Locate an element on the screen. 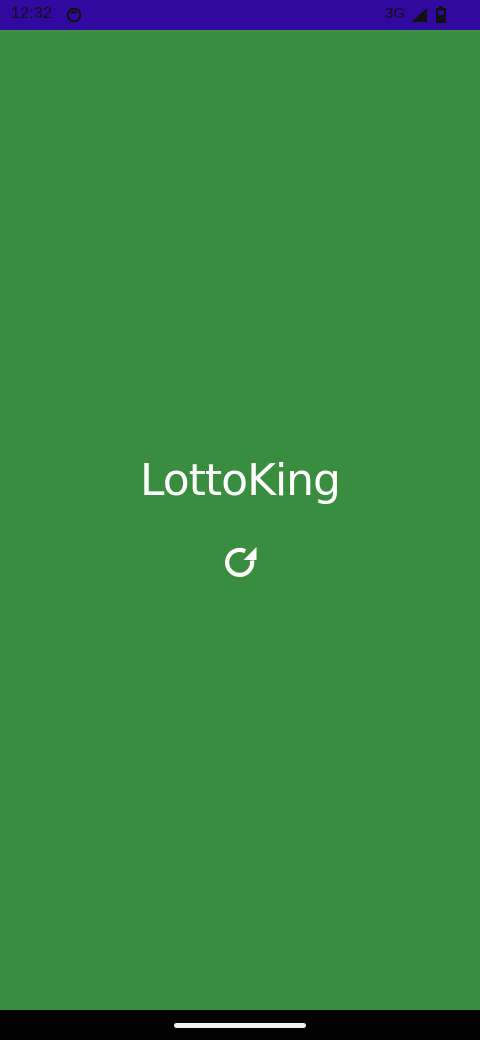 This screenshot has height=1040, width=480. navigation-bar is located at coordinates (240, 1025).